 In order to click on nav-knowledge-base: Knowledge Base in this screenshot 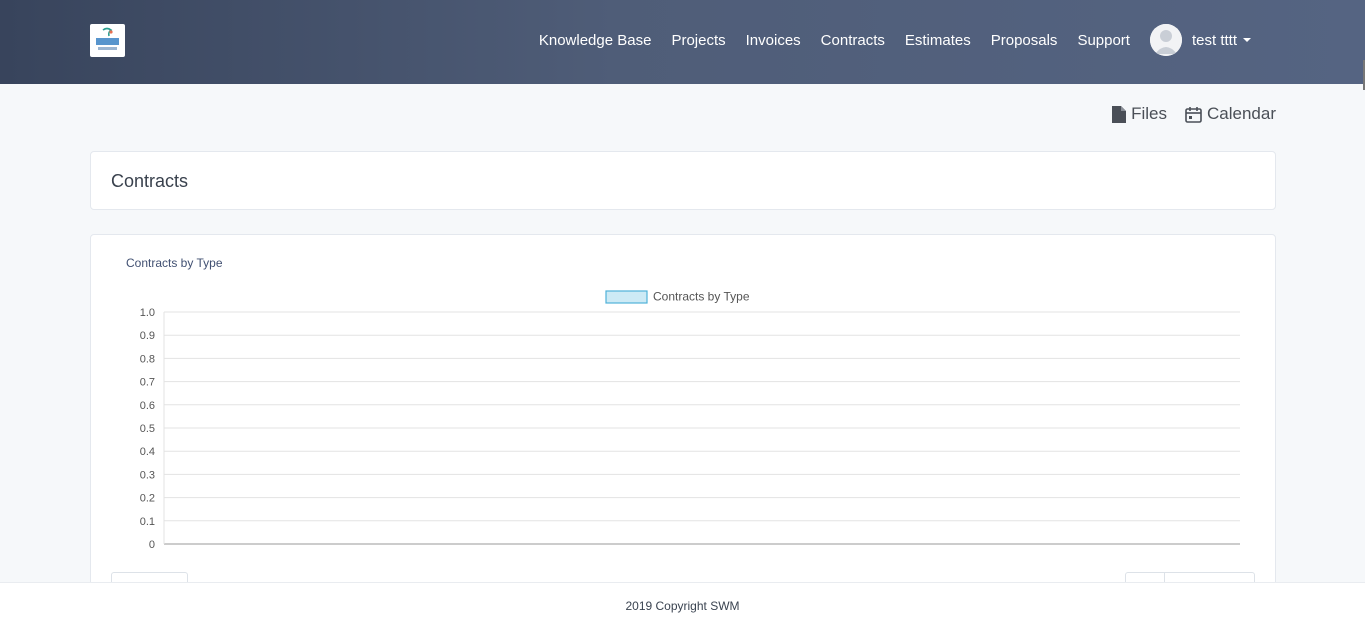, I will do `click(595, 40)`.